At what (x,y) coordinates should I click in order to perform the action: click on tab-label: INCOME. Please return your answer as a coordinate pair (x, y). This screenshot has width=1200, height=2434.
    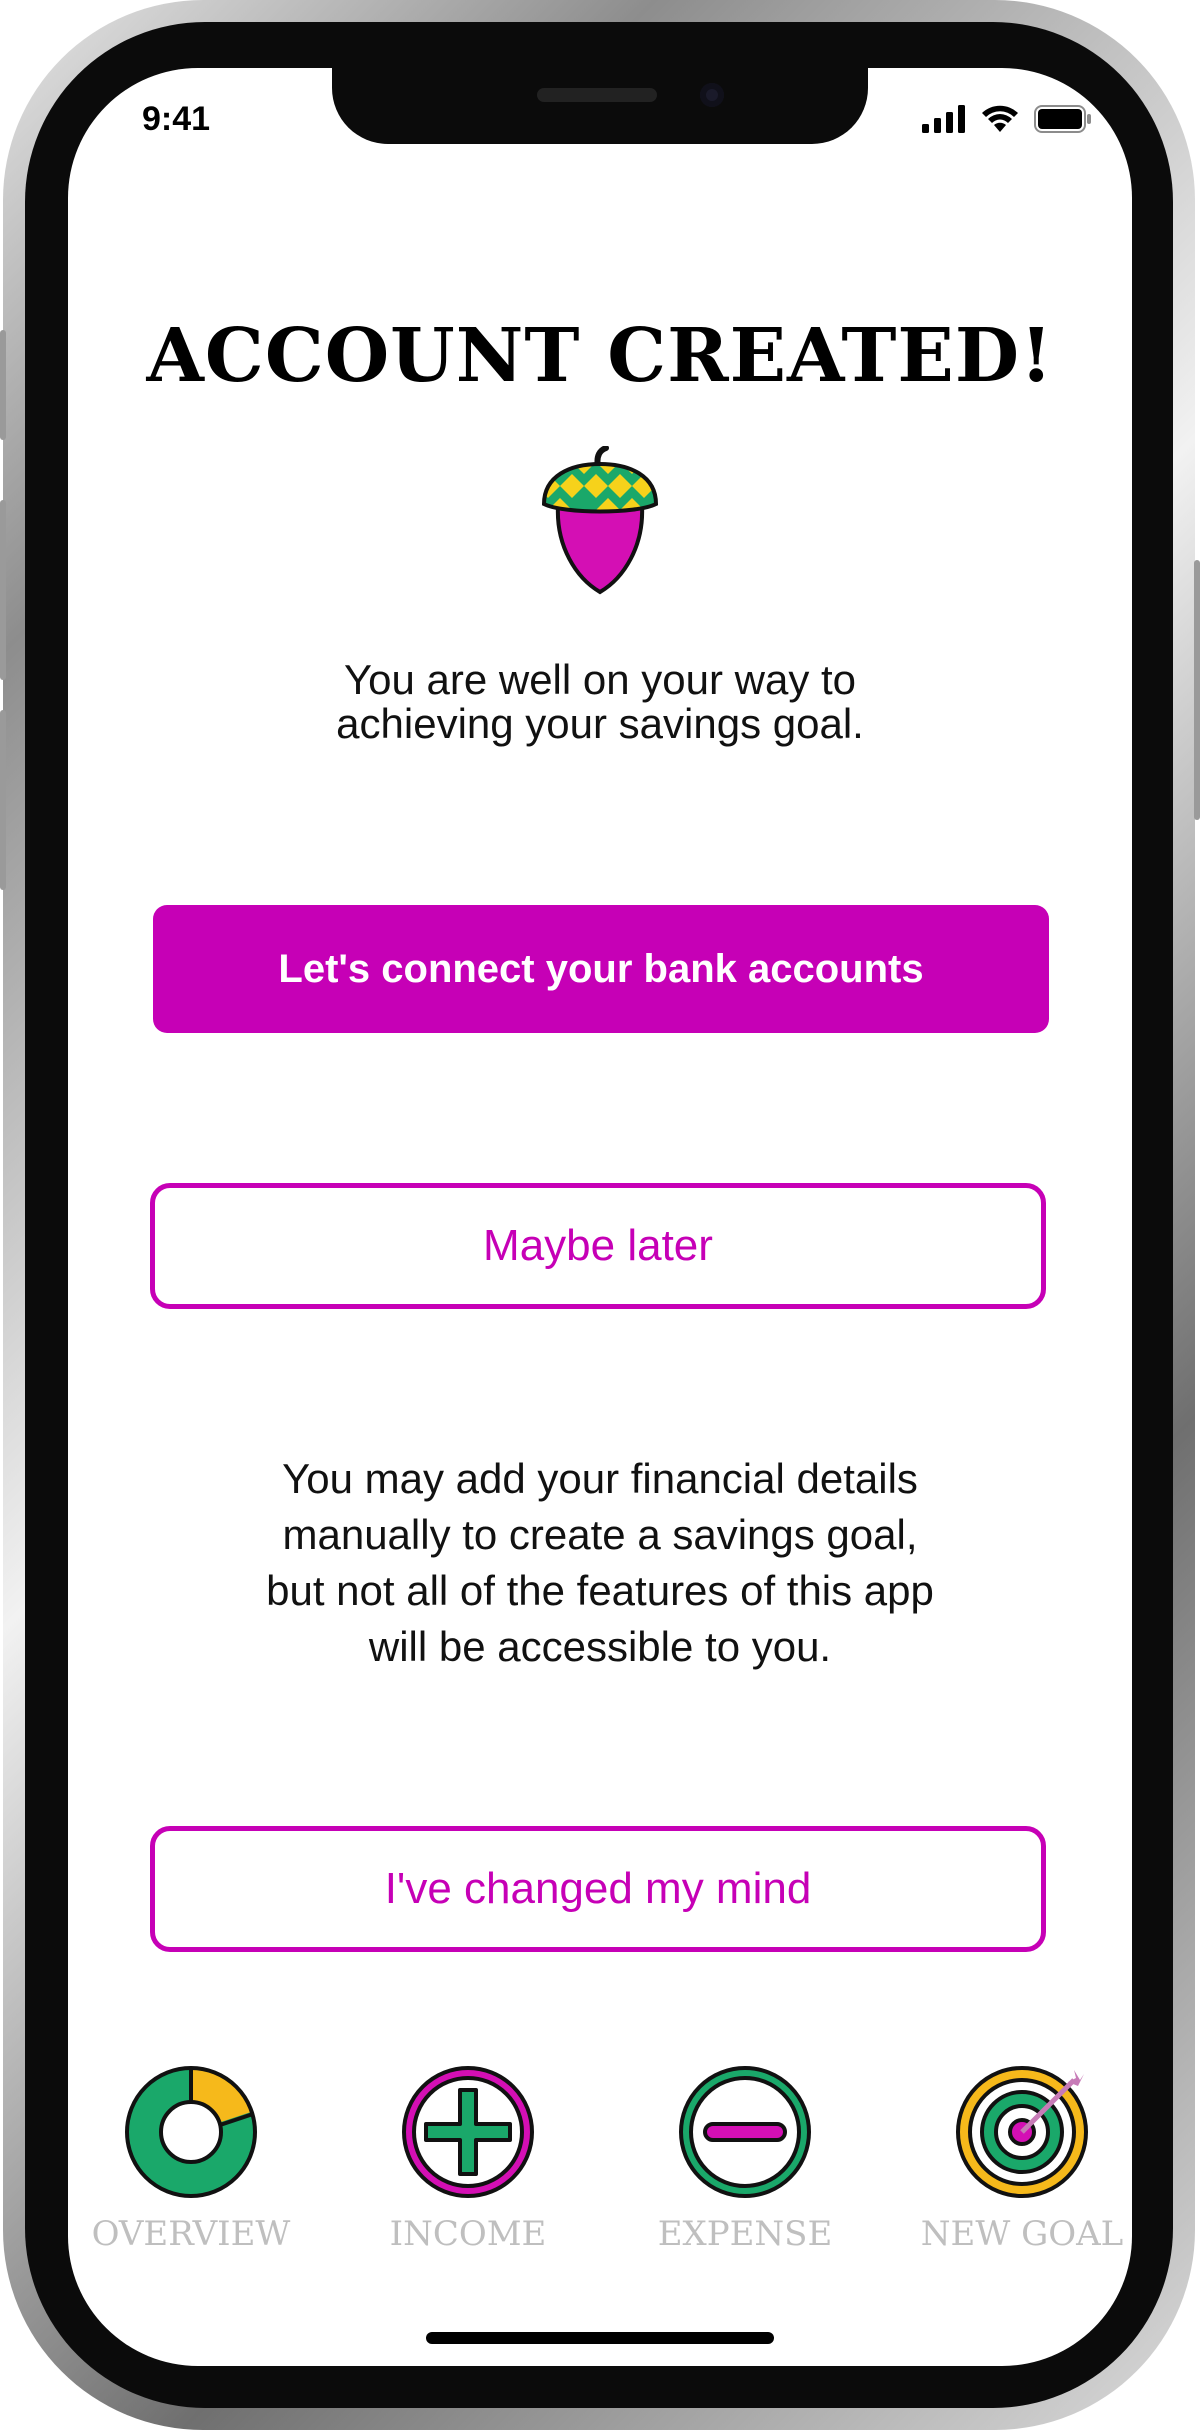
    Looking at the image, I should click on (468, 2234).